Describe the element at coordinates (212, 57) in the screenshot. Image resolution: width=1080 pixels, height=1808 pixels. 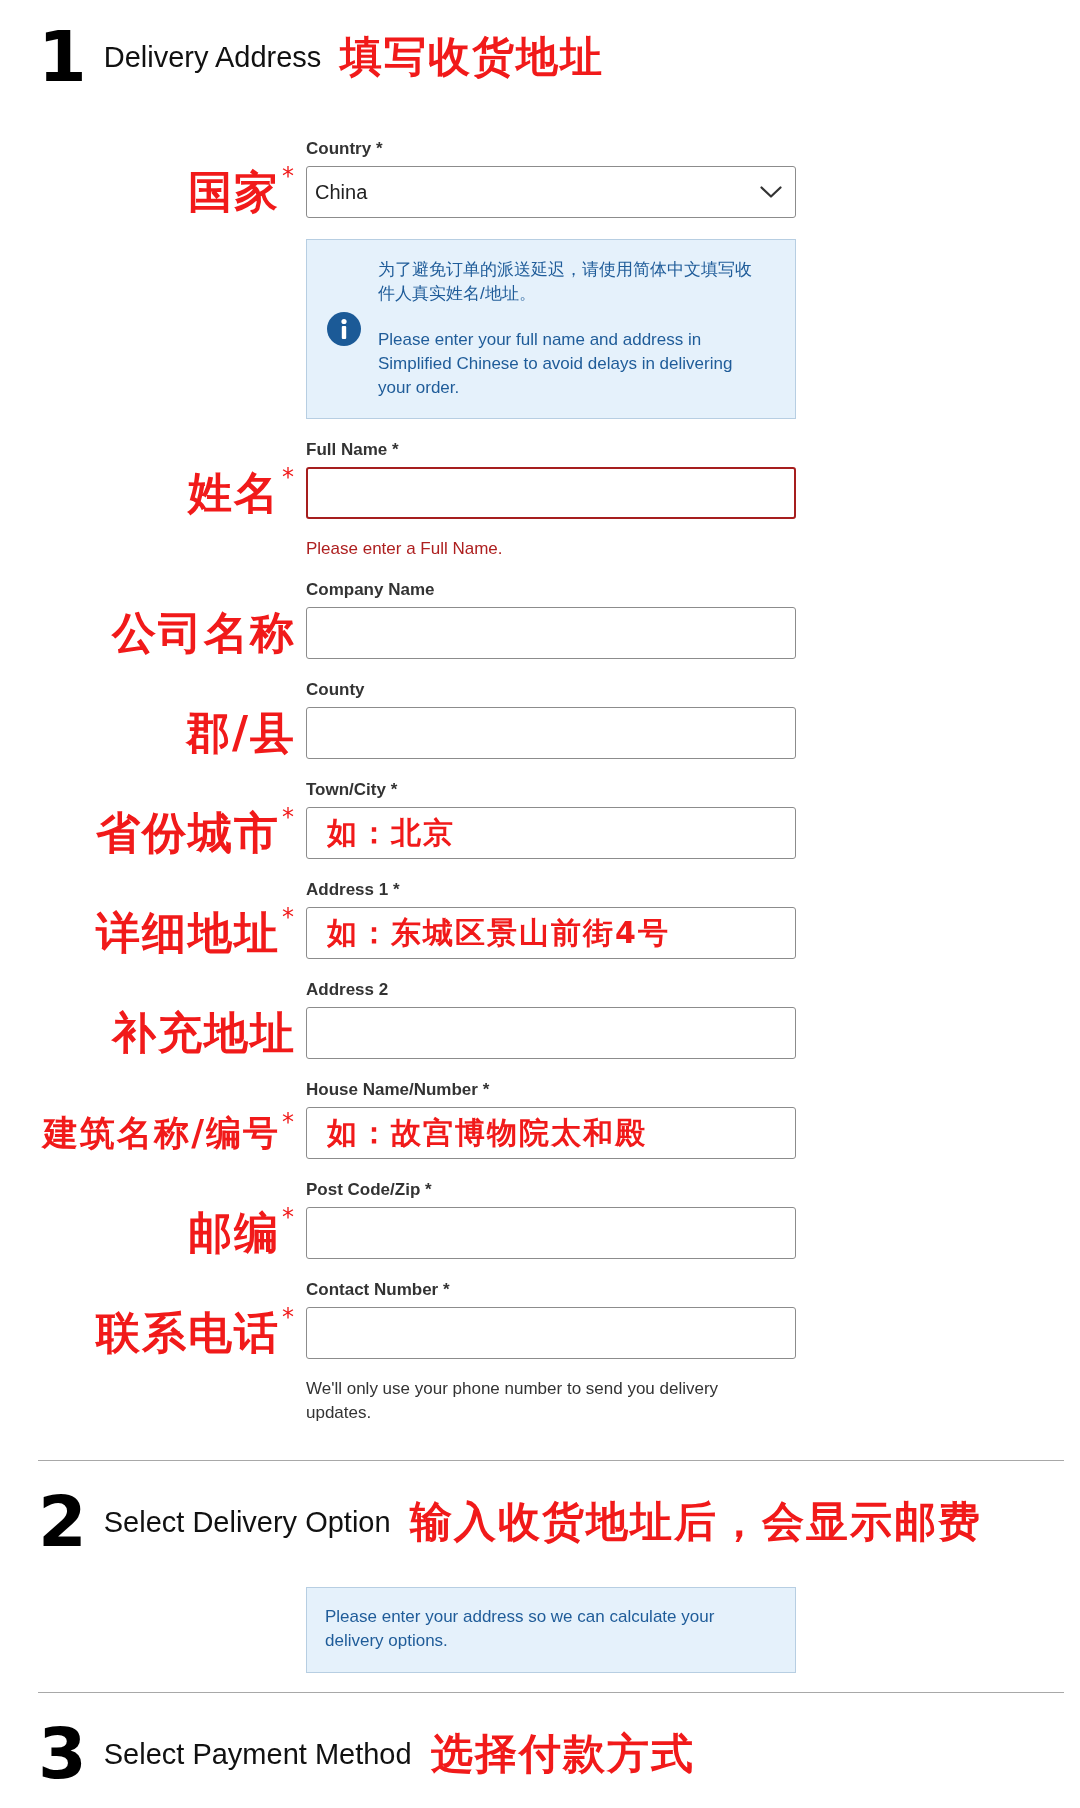
I see `section-title: Delivery Address` at that location.